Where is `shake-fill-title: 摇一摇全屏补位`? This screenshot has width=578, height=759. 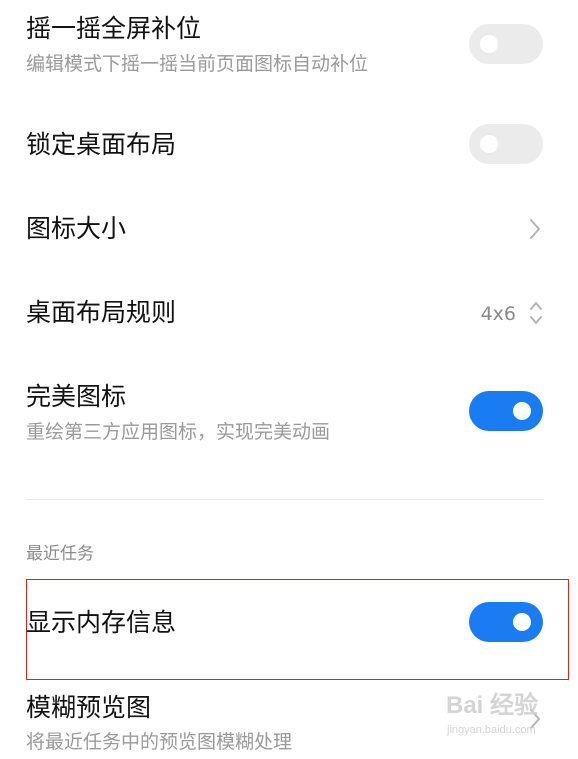
shake-fill-title: 摇一摇全屏补位 is located at coordinates (114, 28).